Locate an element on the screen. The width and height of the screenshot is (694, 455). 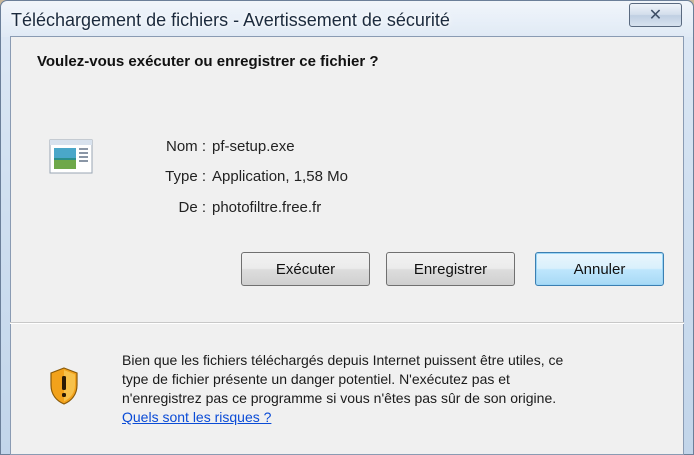
security-shield-icon is located at coordinates (64, 386).